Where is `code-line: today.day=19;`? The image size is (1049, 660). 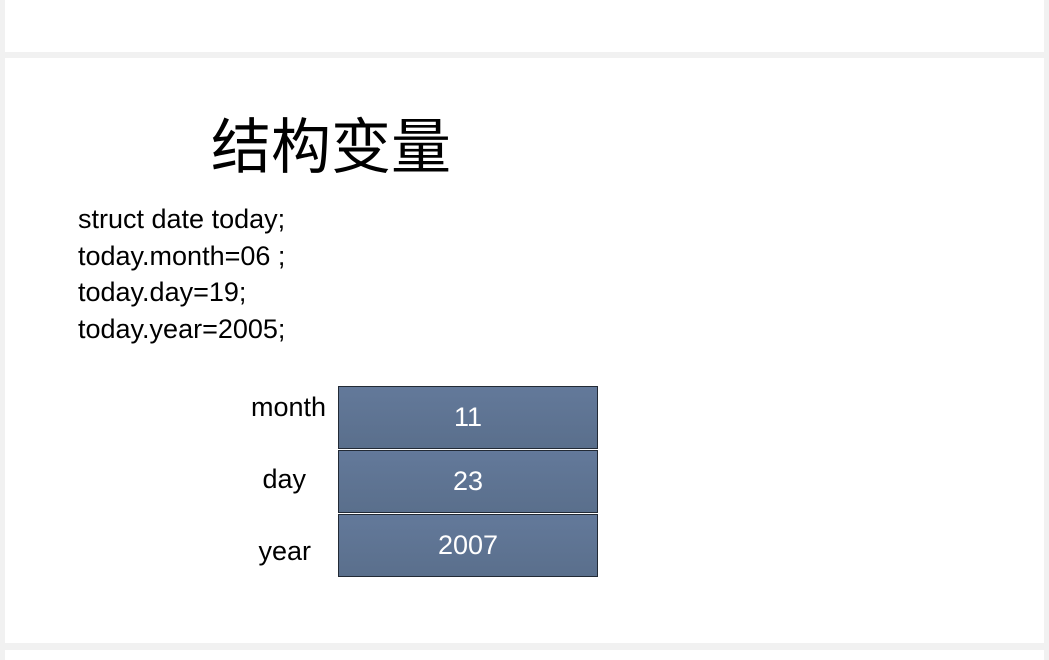 code-line: today.day=19; is located at coordinates (162, 292).